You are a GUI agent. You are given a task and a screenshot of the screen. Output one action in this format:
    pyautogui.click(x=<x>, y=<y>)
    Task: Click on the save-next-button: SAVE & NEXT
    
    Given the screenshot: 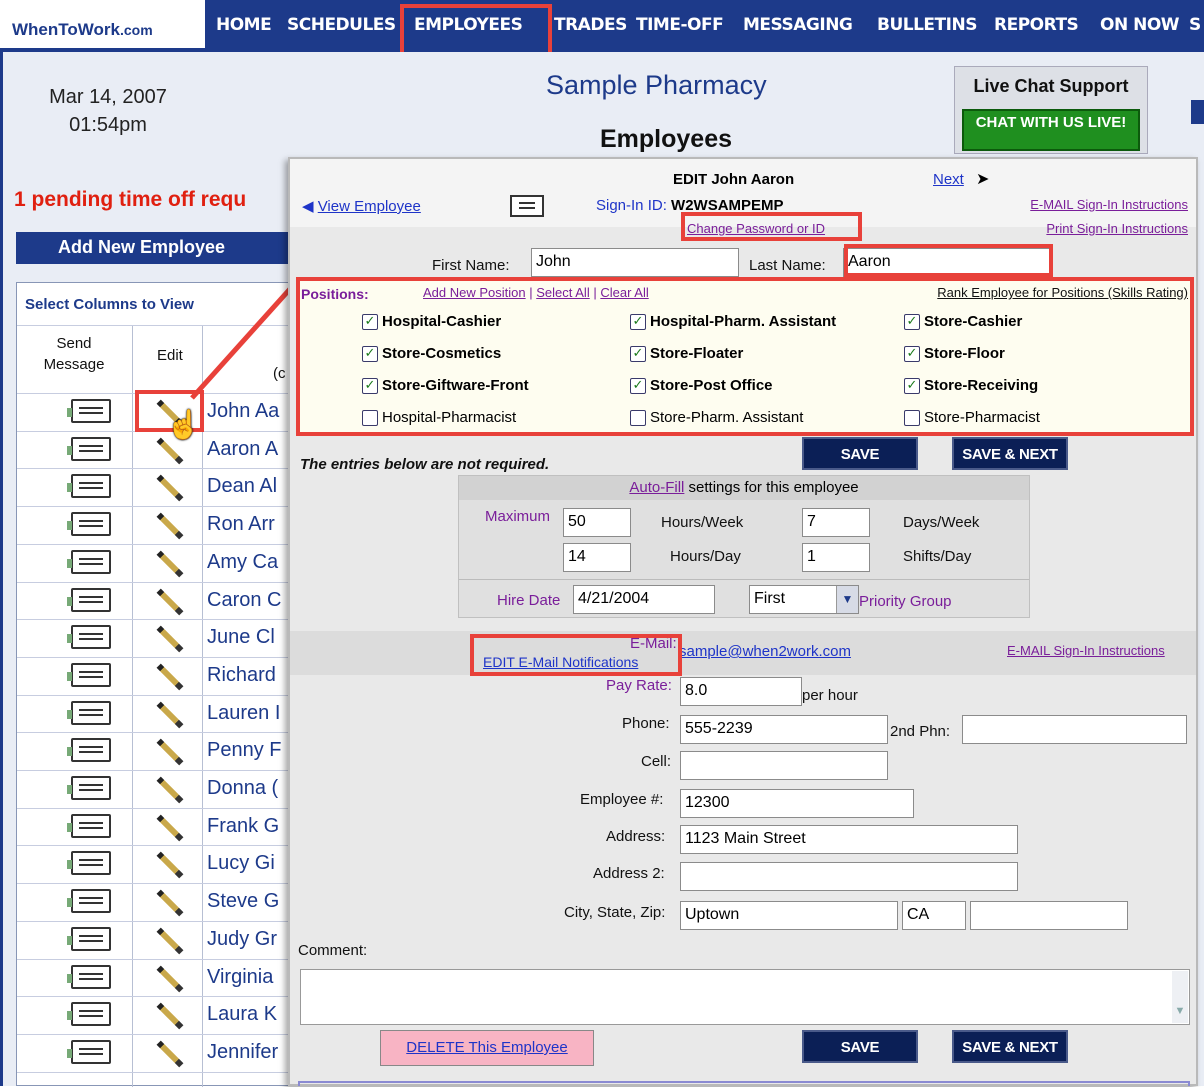 What is the action you would take?
    pyautogui.click(x=1010, y=453)
    